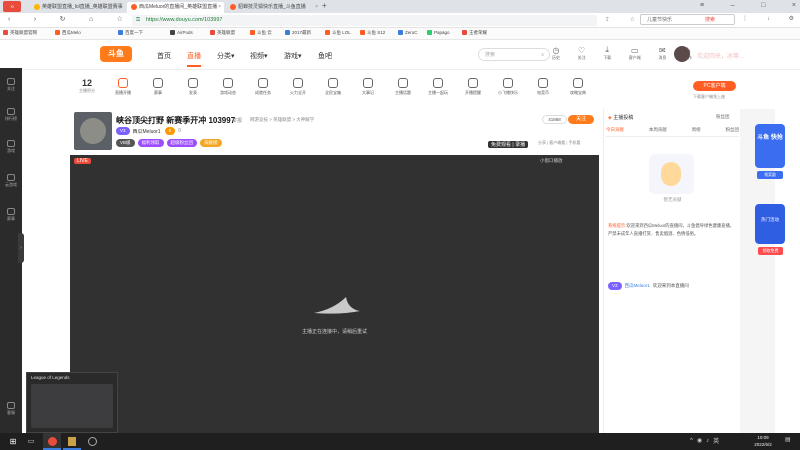 The height and width of the screenshot is (450, 800). What do you see at coordinates (9, 19) in the screenshot?
I see `back-icon: ‹` at bounding box center [9, 19].